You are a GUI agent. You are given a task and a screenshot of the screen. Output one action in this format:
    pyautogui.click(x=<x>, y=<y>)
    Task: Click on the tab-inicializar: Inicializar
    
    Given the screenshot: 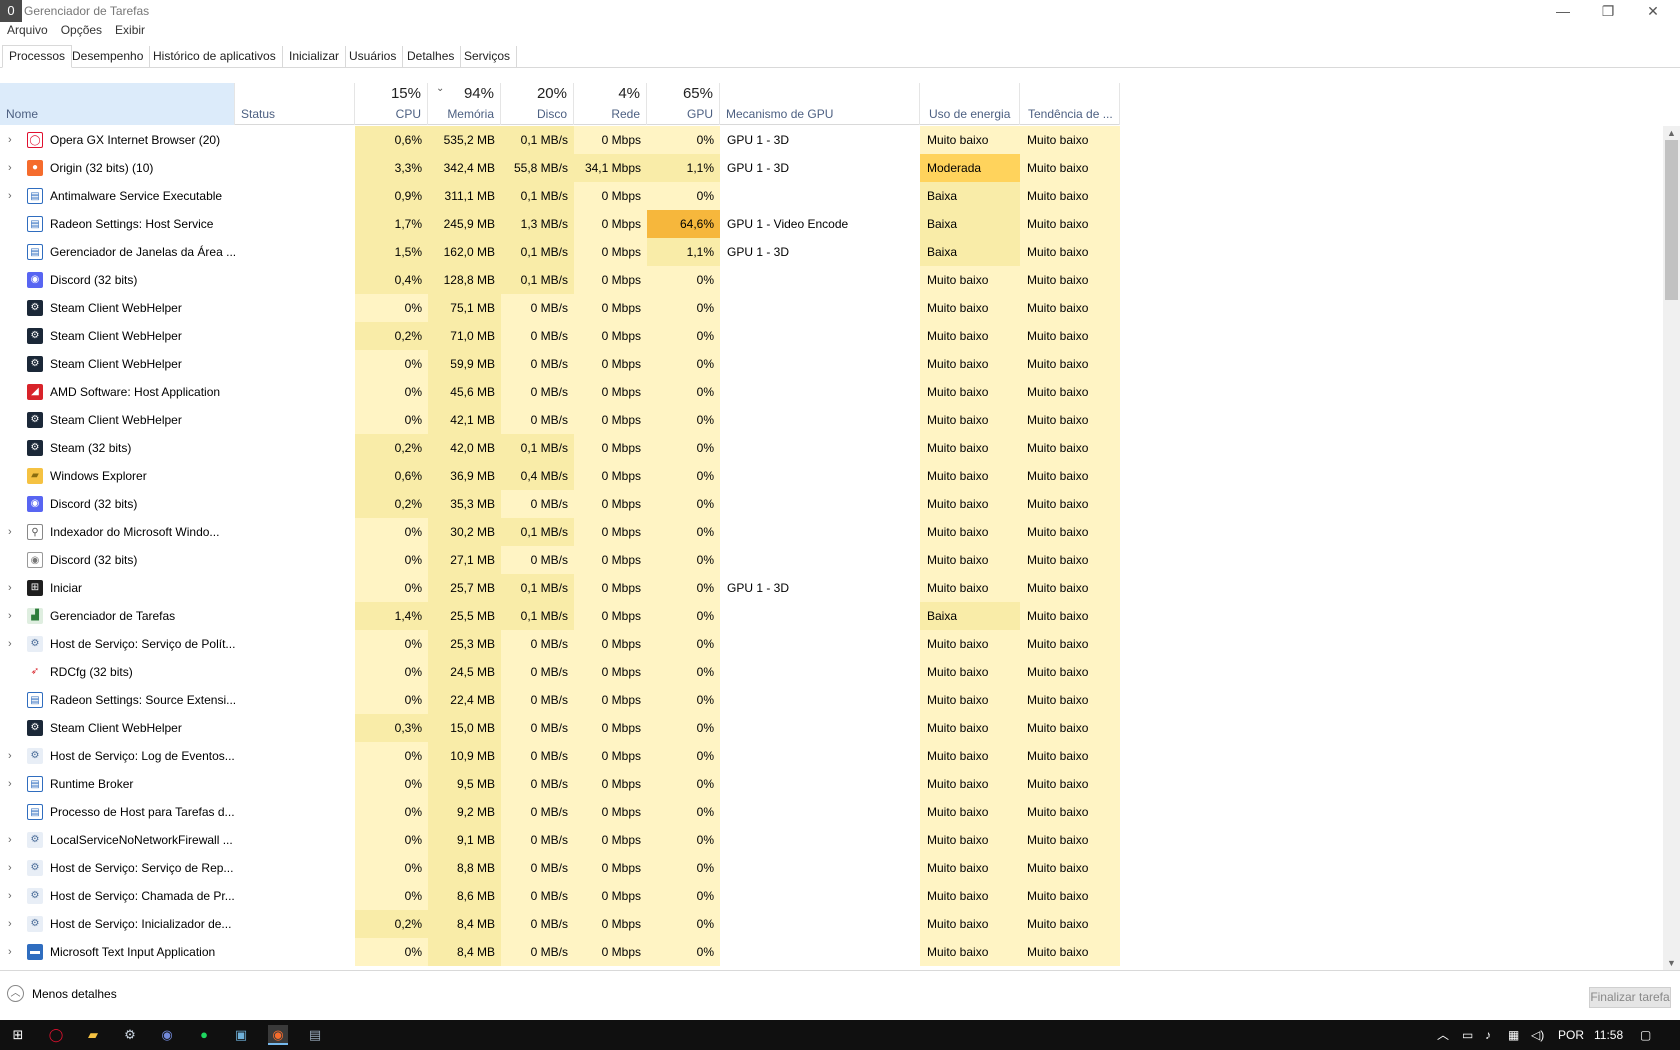 What is the action you would take?
    pyautogui.click(x=315, y=56)
    